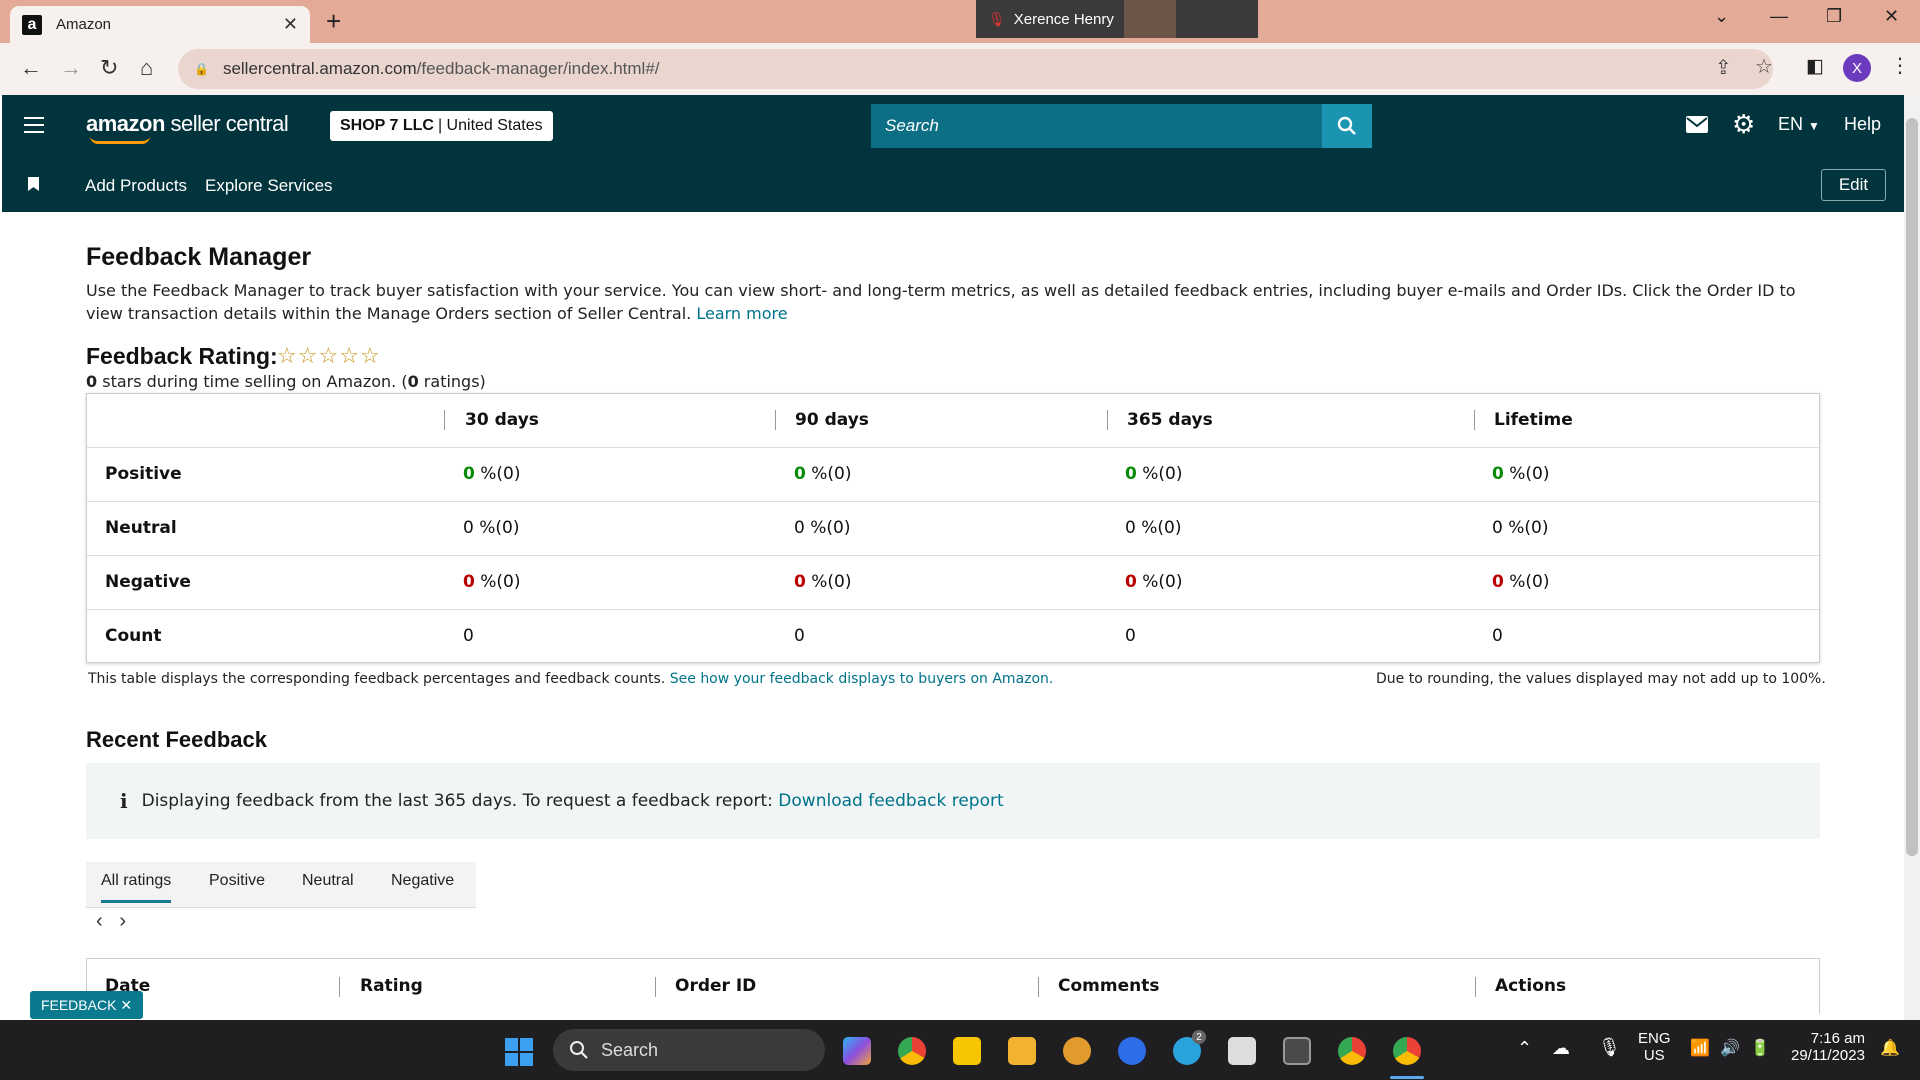  I want to click on close-window-icon: ✕, so click(1891, 16).